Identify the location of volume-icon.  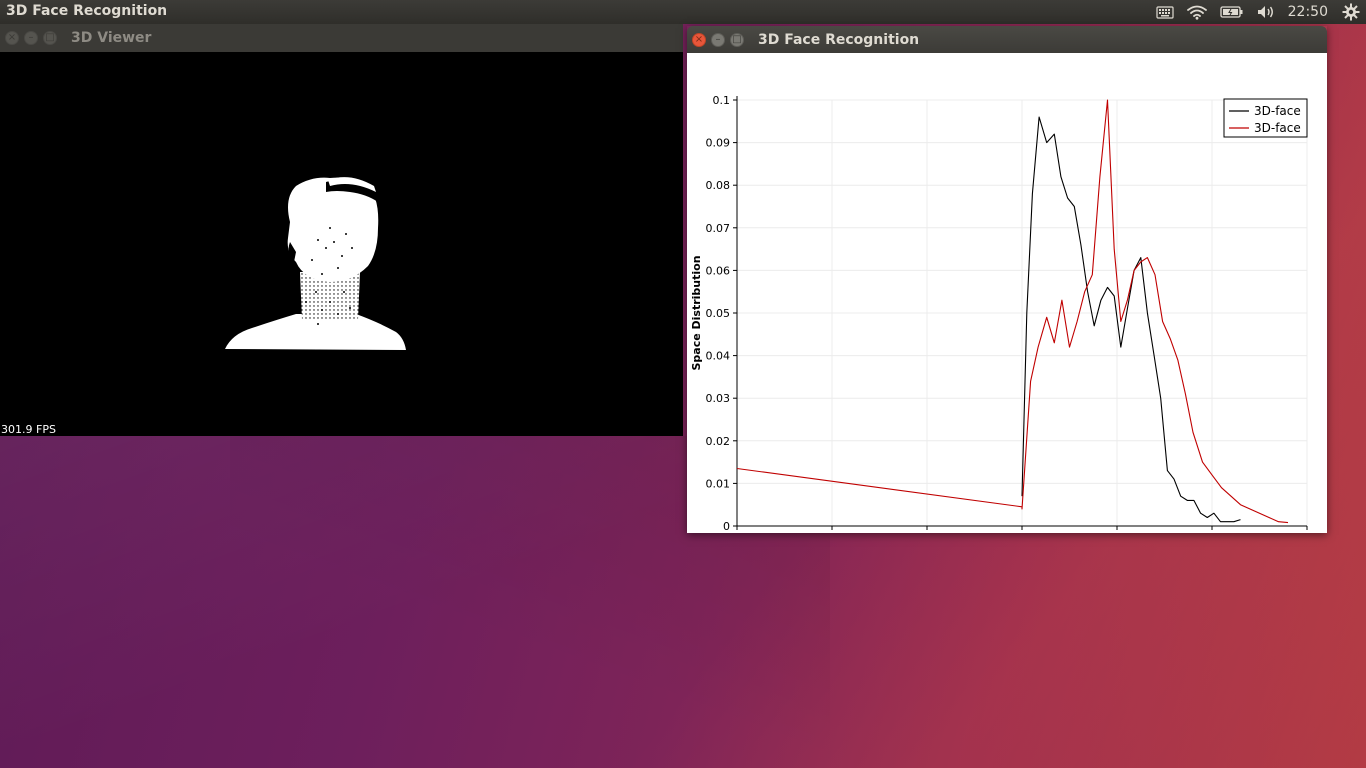
(1266, 12).